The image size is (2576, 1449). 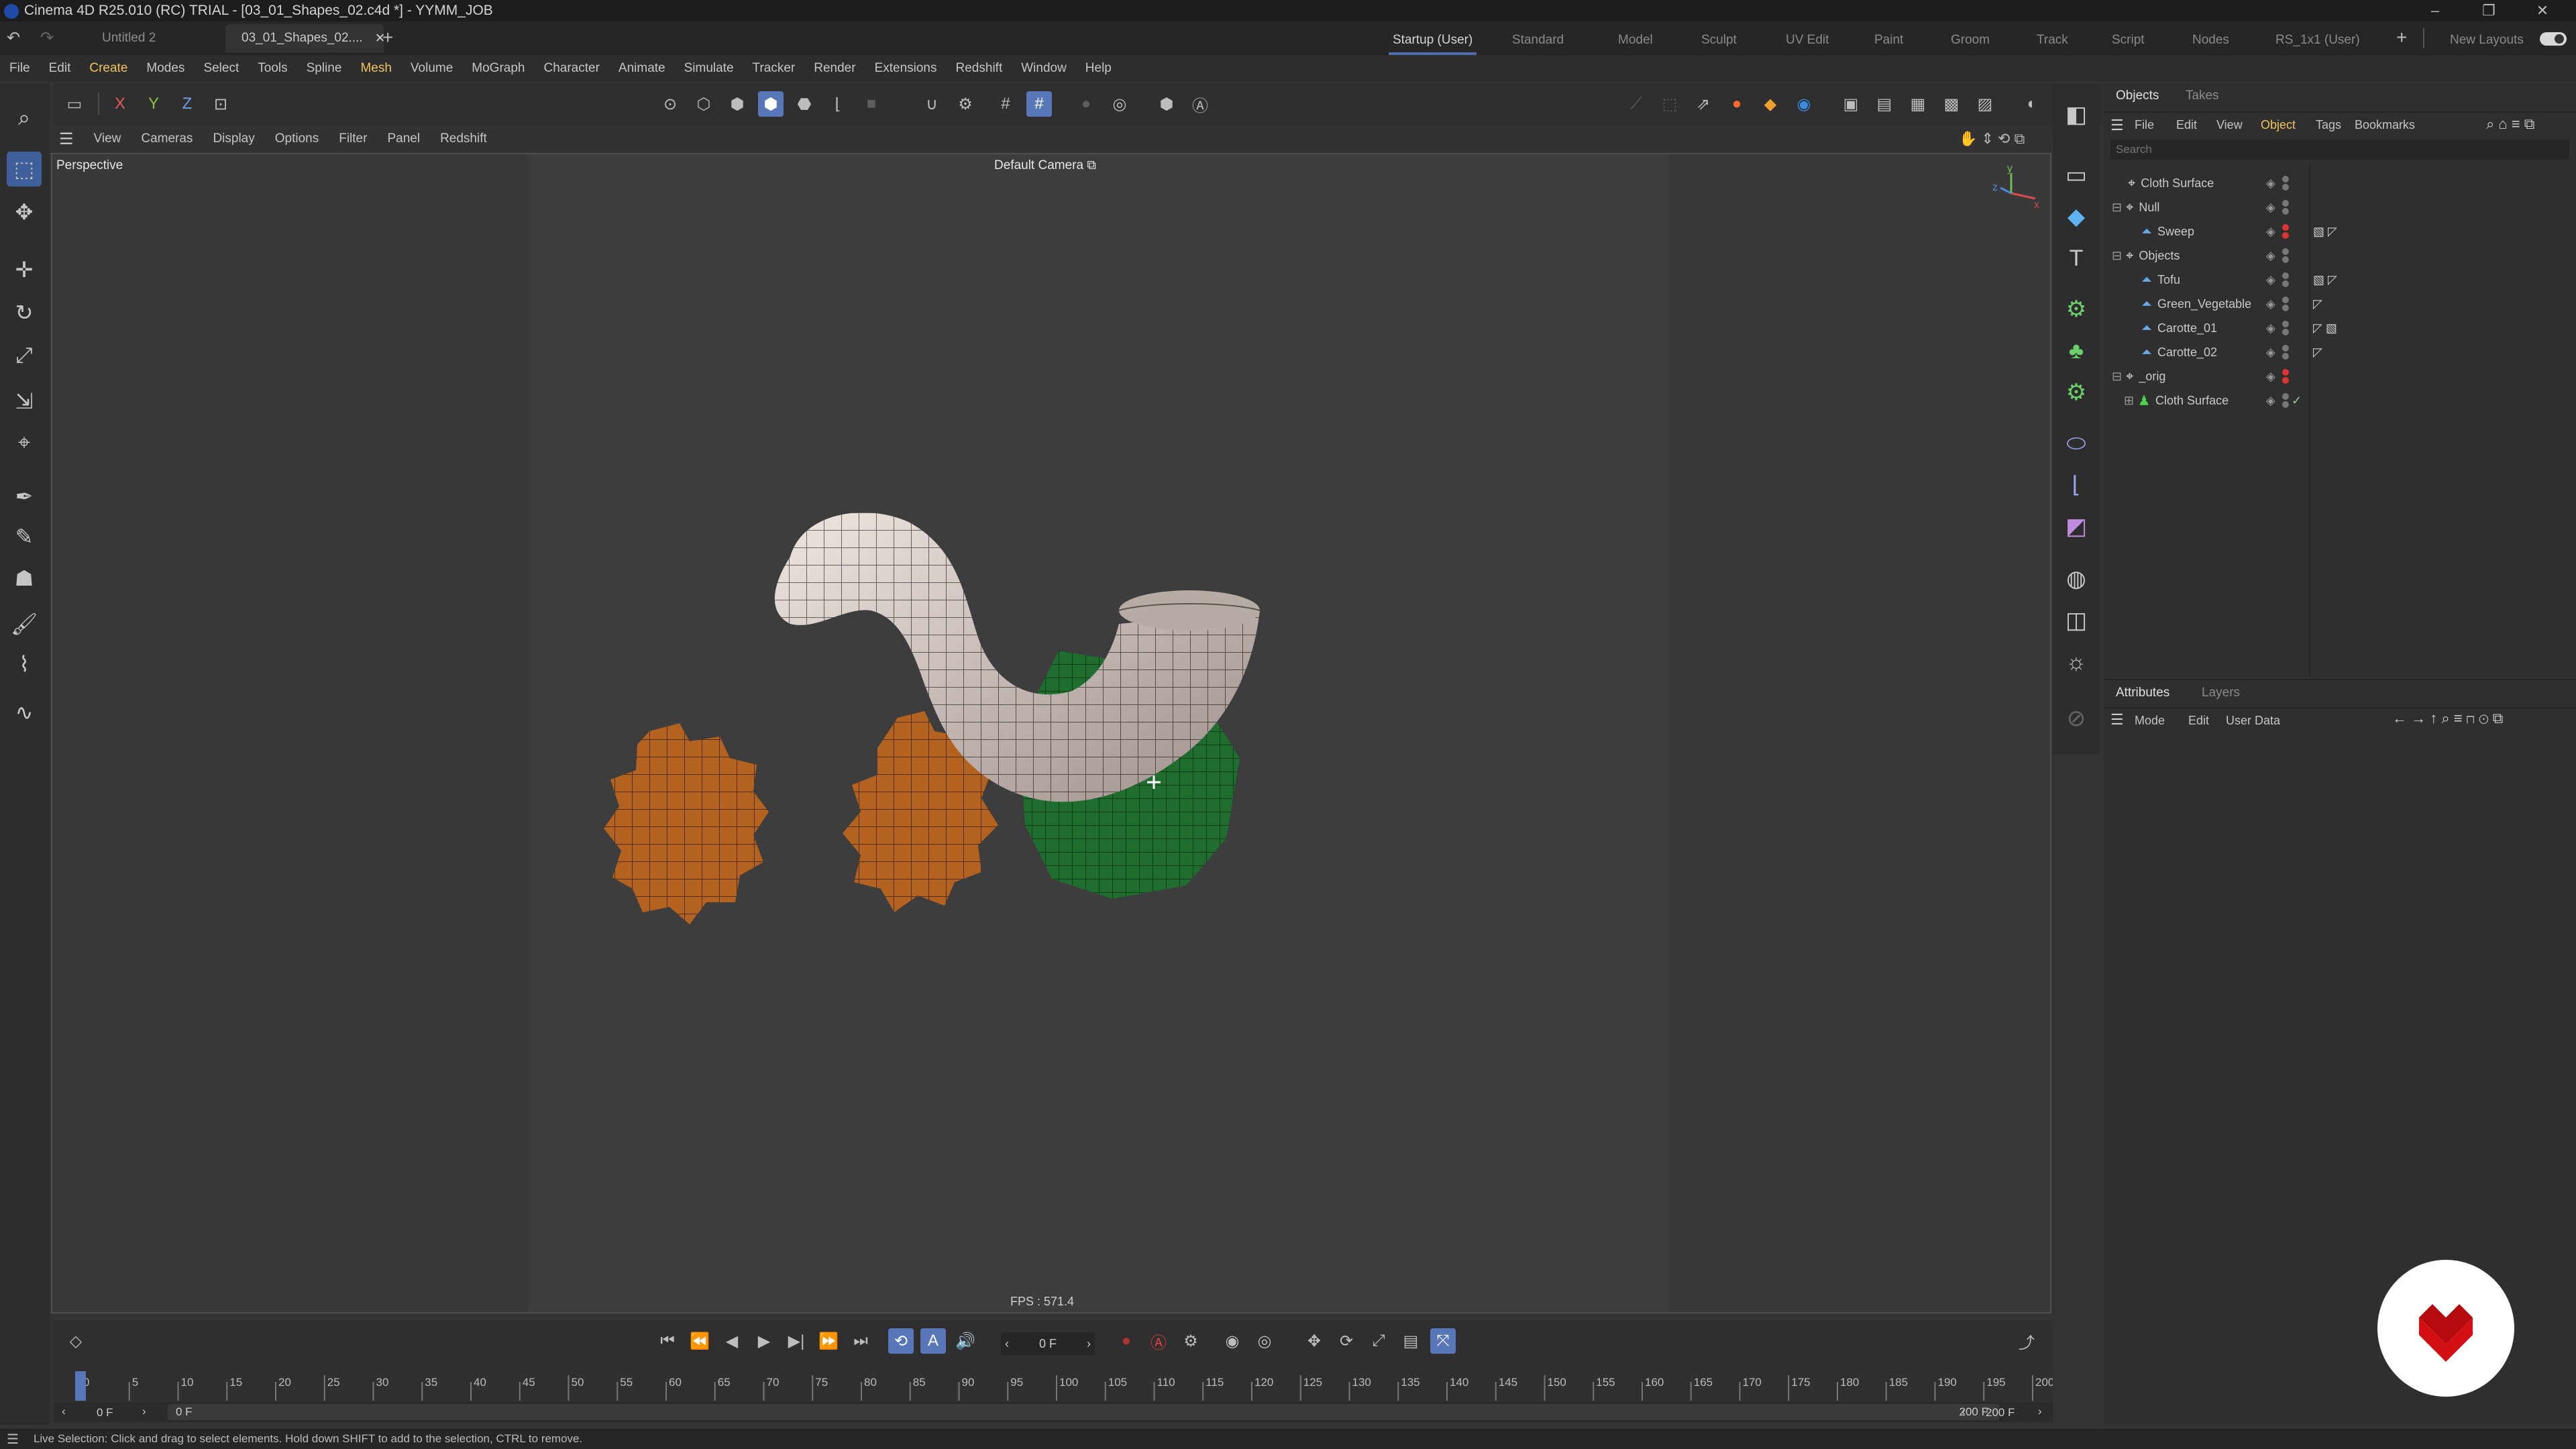 I want to click on param-key-icon: ▤, so click(x=1411, y=1341).